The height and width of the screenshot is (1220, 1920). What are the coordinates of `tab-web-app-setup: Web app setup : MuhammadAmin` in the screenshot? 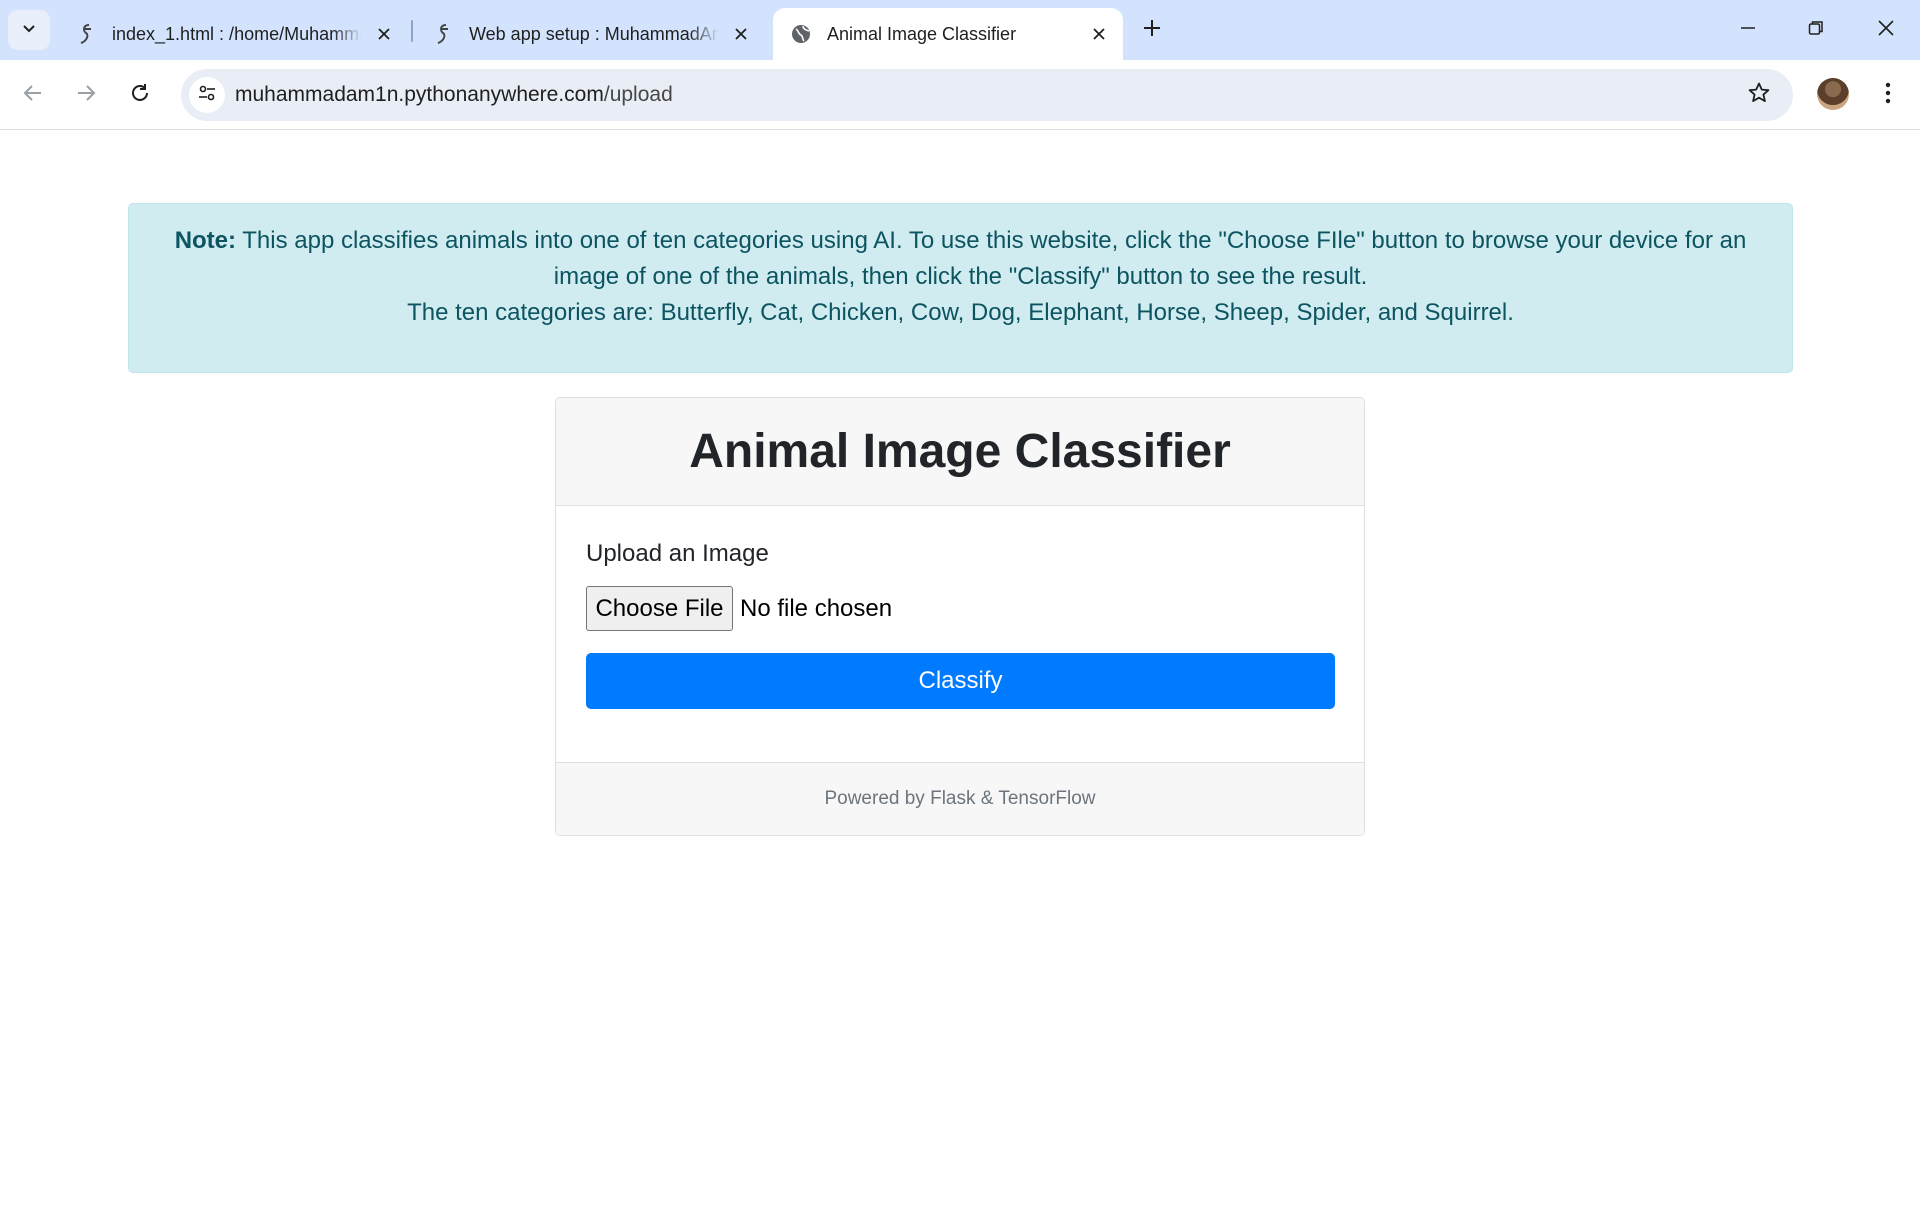 It's located at (590, 34).